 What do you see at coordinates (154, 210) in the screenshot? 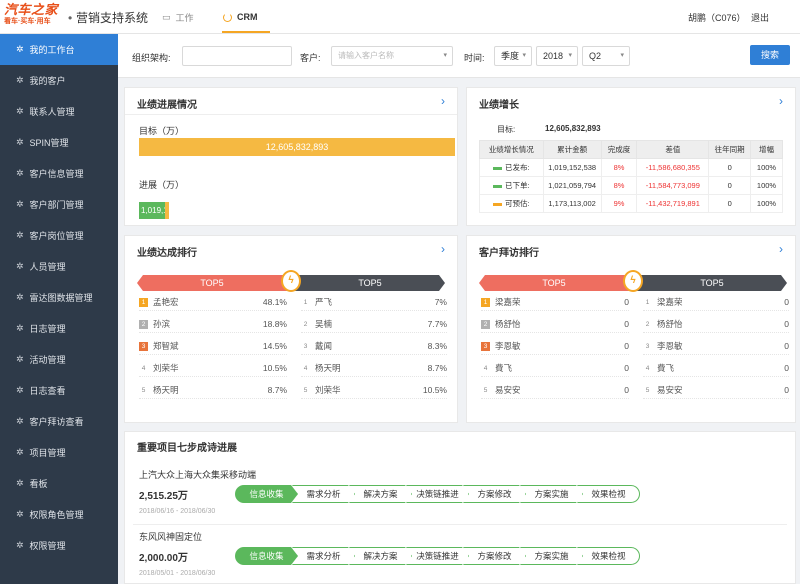
I see `progress-bar-fill: 1,019,152,538` at bounding box center [154, 210].